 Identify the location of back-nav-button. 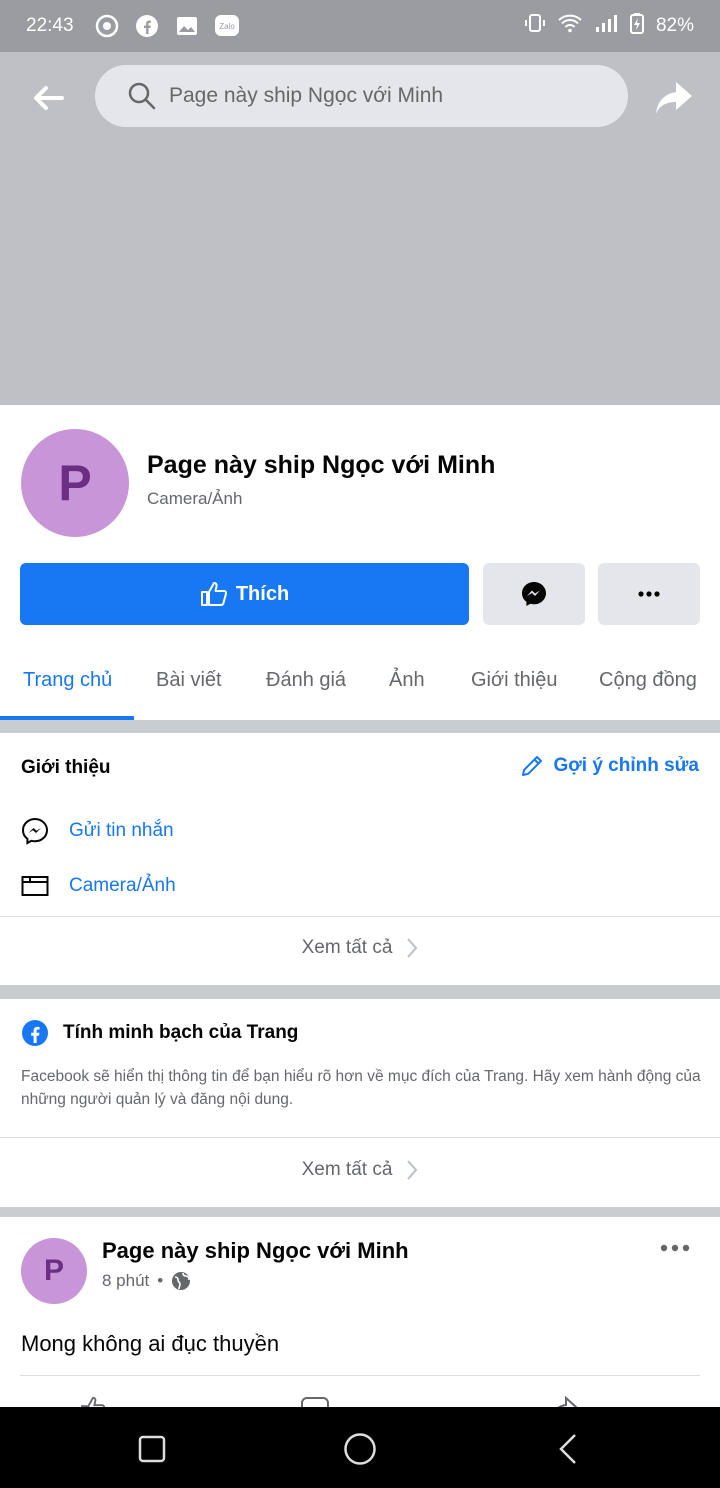
(568, 1449).